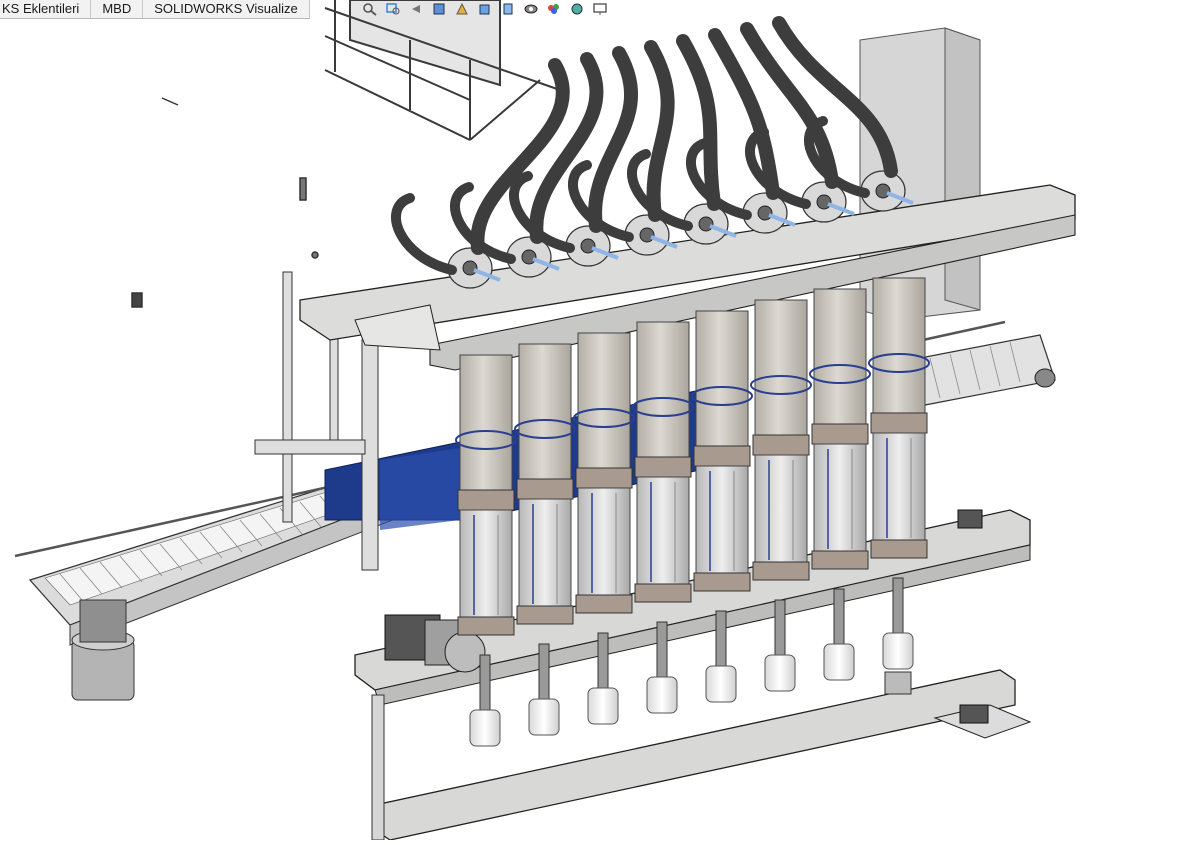 This screenshot has height=845, width=1198. What do you see at coordinates (692, 607) in the screenshot?
I see `lower-crossbar` at bounding box center [692, 607].